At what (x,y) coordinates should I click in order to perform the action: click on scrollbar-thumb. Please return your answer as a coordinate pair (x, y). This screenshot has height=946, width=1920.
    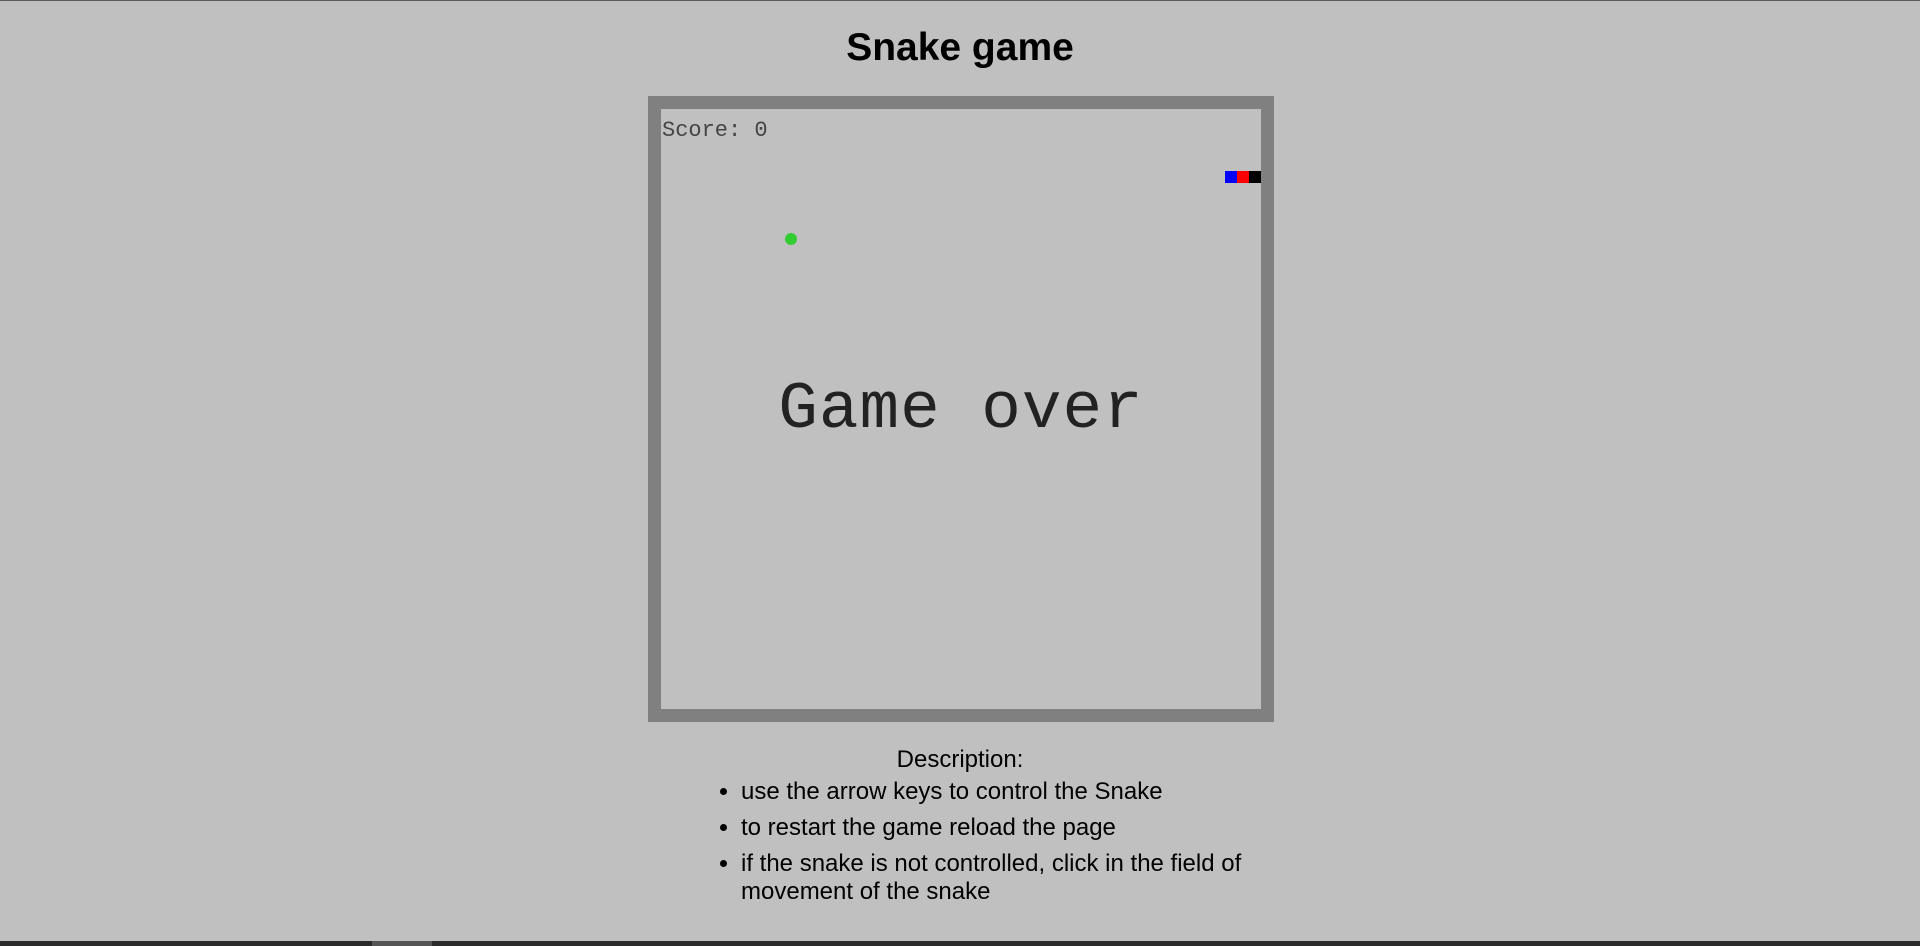
    Looking at the image, I should click on (402, 943).